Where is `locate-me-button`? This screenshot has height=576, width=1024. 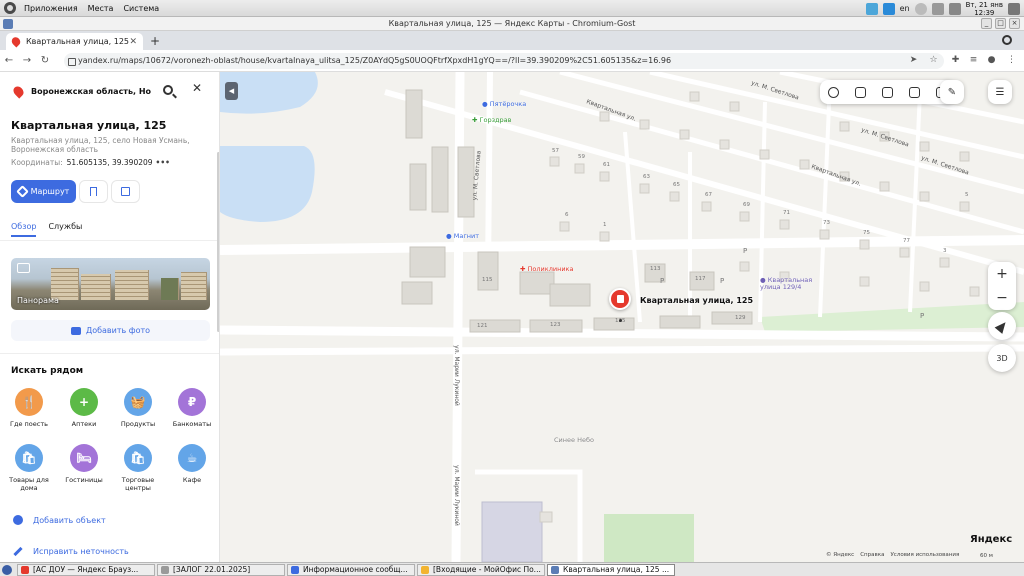 locate-me-button is located at coordinates (1002, 326).